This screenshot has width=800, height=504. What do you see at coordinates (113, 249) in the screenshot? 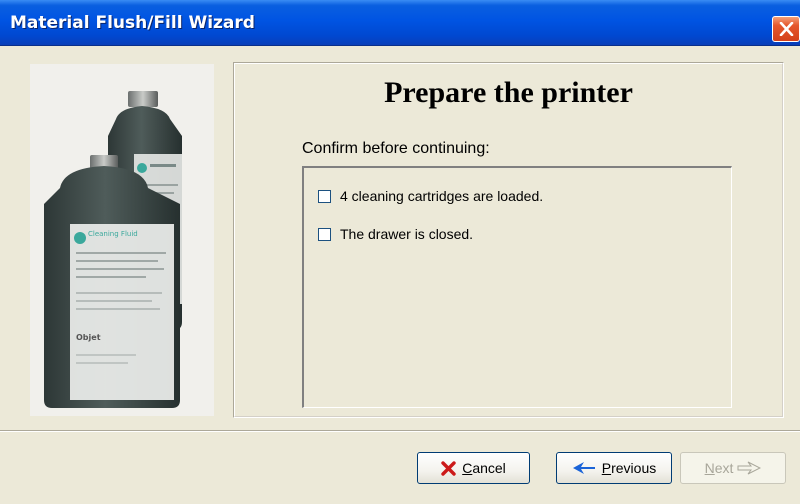
I see `cleaning-fluid-bottles-image: Cleaning Fluid Objet` at bounding box center [113, 249].